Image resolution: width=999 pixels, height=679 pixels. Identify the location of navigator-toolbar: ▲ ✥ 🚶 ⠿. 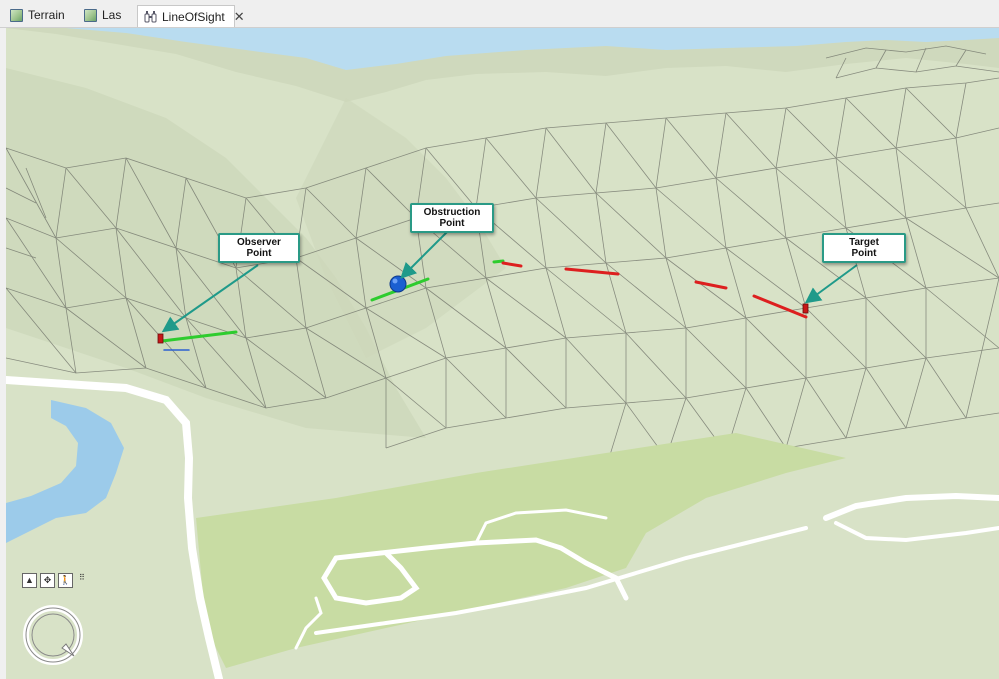
(53, 580).